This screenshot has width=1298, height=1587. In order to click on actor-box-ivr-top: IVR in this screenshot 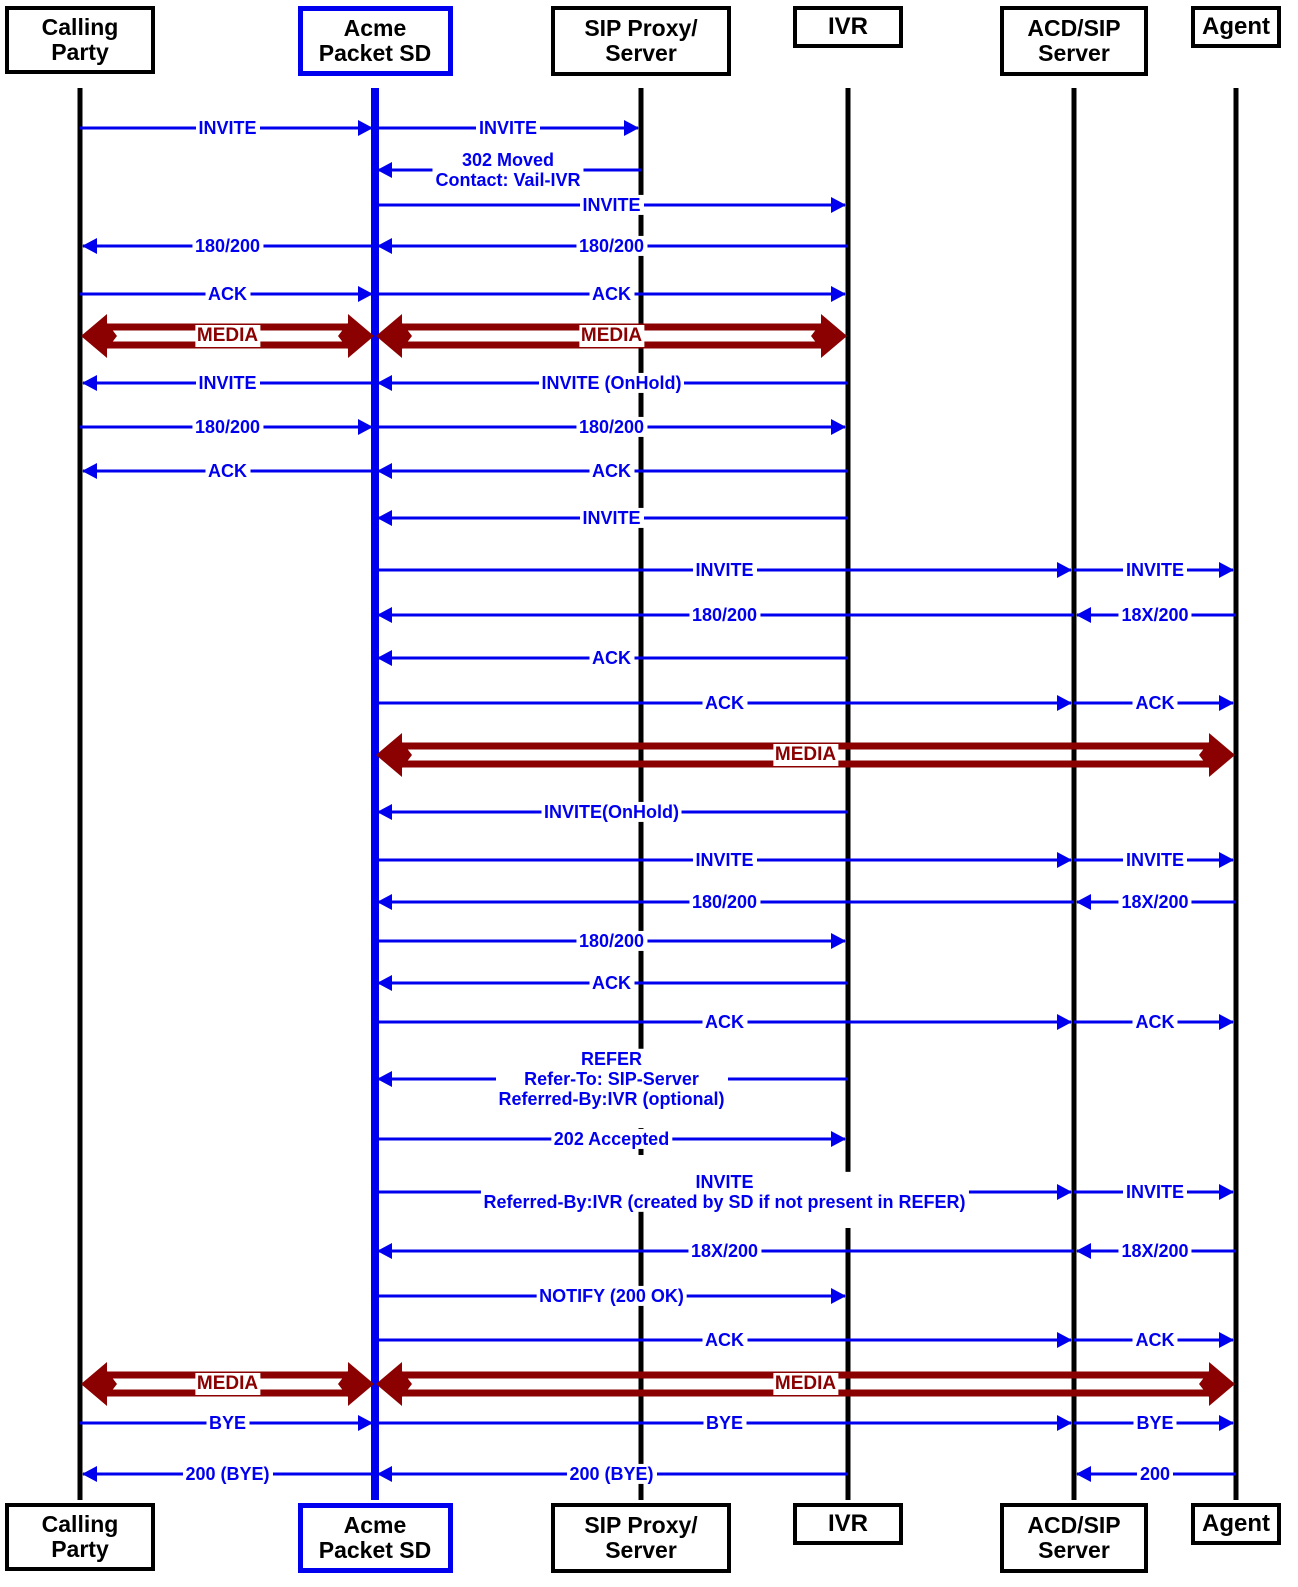, I will do `click(848, 27)`.